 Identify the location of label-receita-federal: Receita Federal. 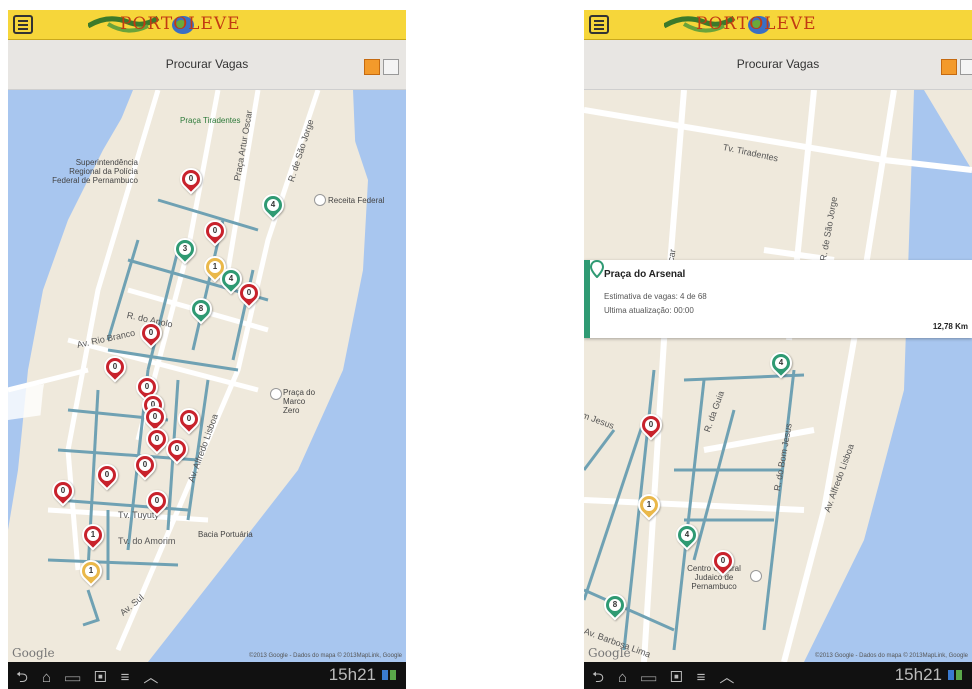
(356, 200).